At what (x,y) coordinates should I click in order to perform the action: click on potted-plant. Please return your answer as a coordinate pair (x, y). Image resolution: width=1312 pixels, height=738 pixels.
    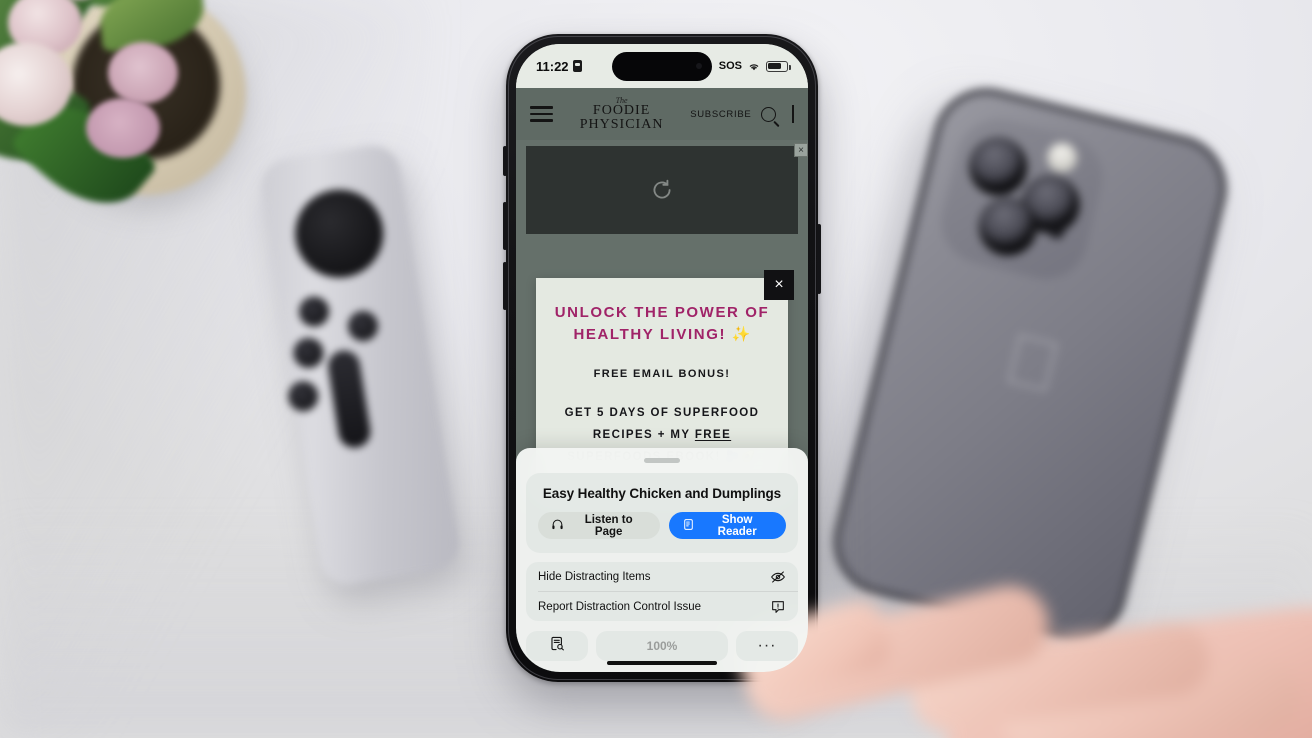
    Looking at the image, I should click on (145, 142).